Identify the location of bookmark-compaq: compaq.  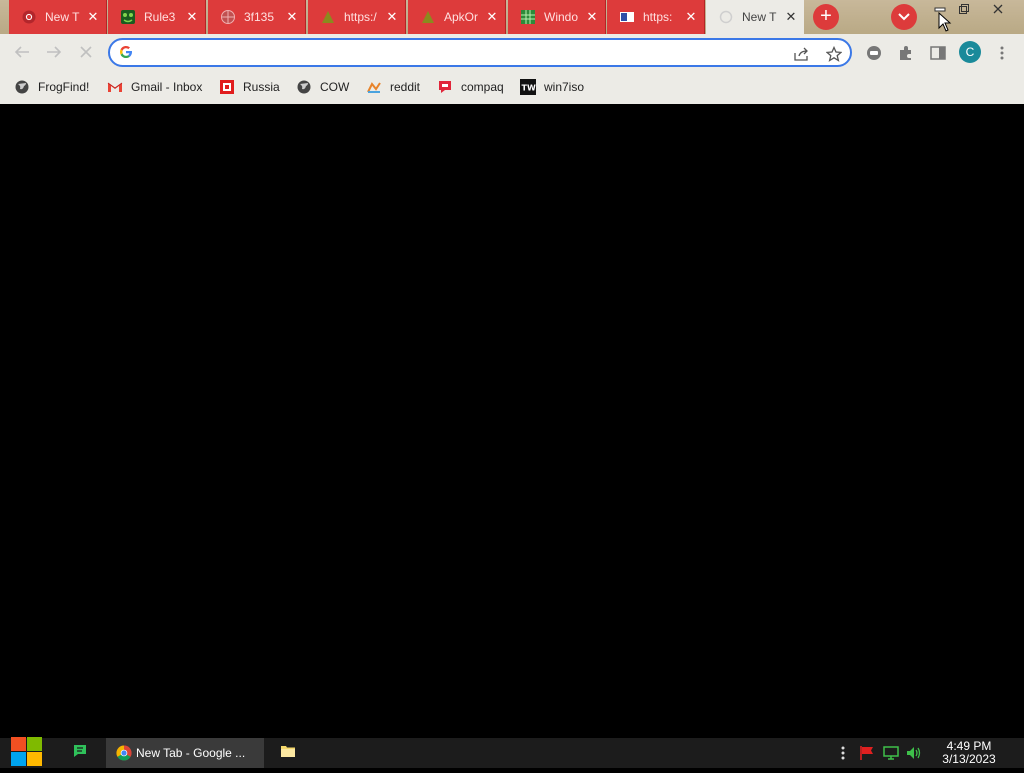
(470, 87).